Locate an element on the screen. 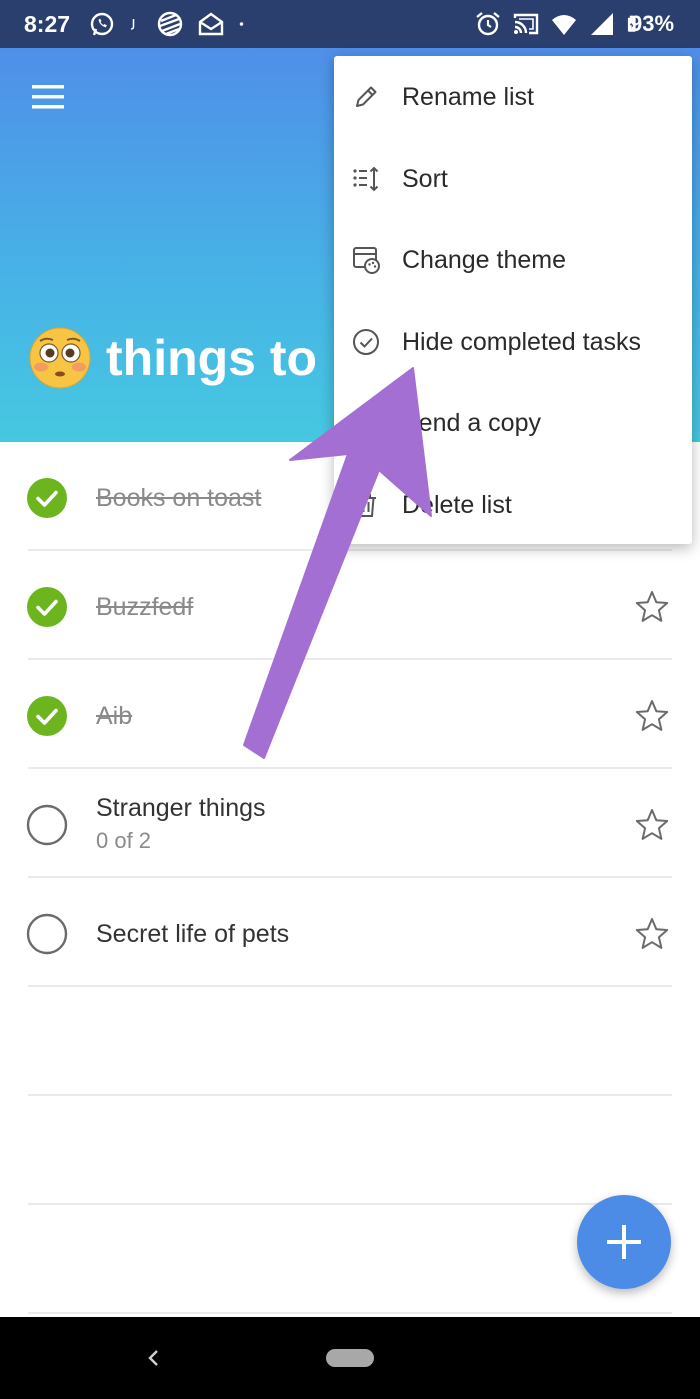 The image size is (700, 1399). task-title: Aib is located at coordinates (114, 716).